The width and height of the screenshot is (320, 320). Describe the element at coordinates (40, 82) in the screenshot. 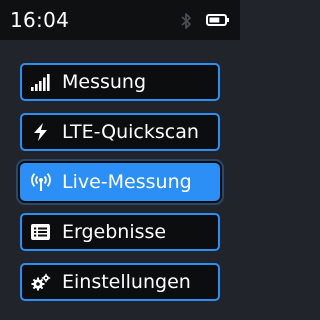

I see `signal-bars-icon` at that location.